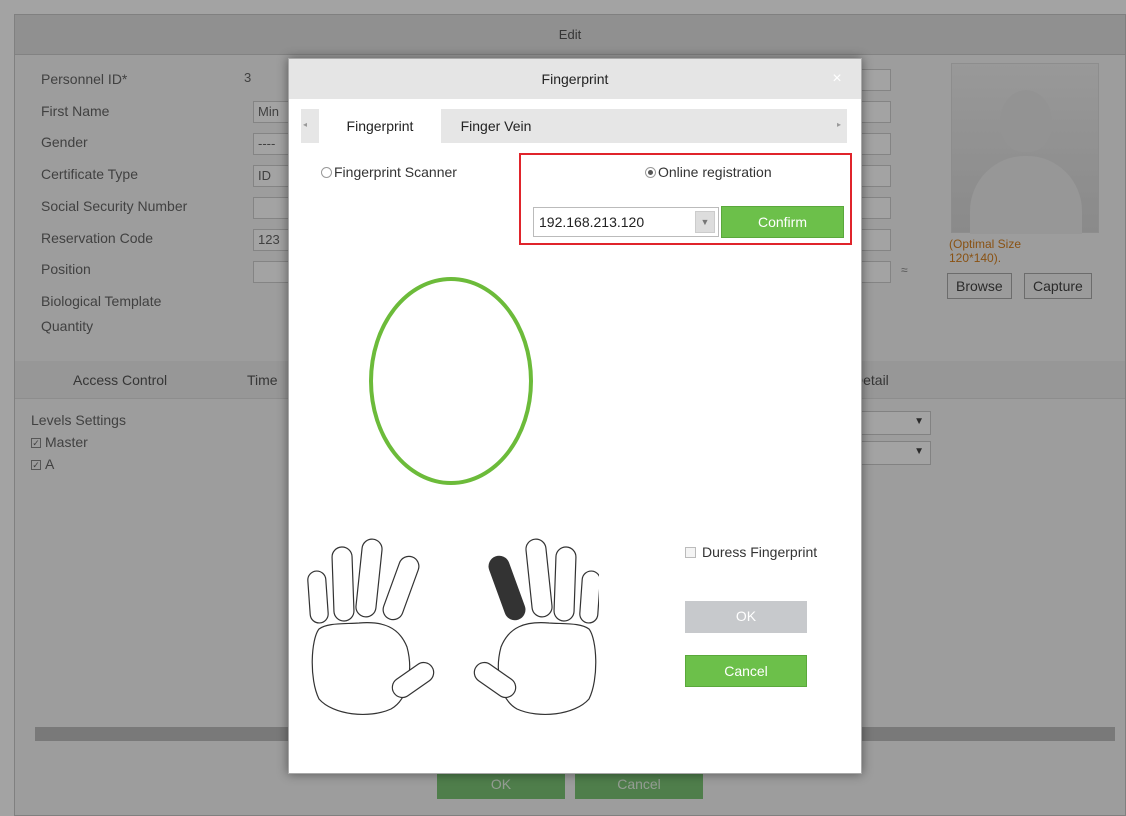  Describe the element at coordinates (746, 617) in the screenshot. I see `ok-button: OK` at that location.